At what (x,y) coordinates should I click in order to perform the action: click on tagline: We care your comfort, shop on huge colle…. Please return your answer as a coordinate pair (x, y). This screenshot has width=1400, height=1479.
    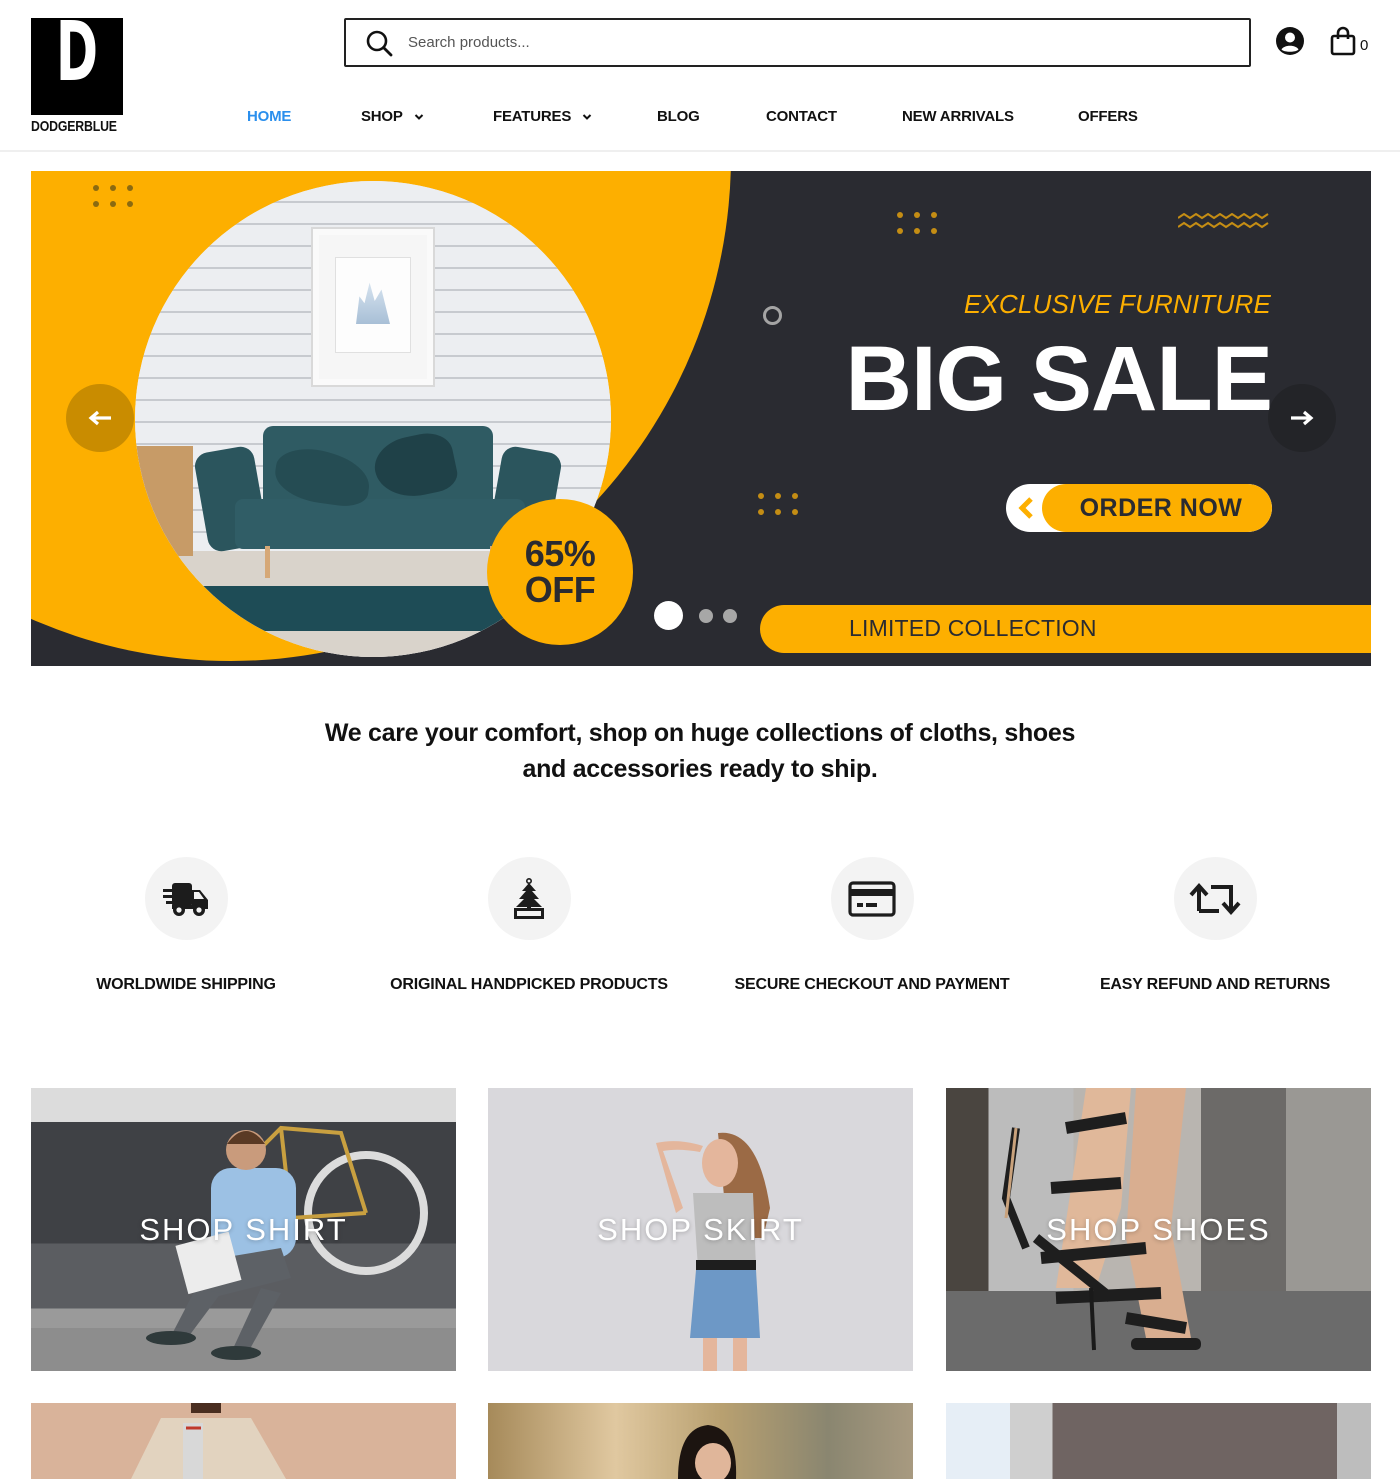
    Looking at the image, I should click on (700, 751).